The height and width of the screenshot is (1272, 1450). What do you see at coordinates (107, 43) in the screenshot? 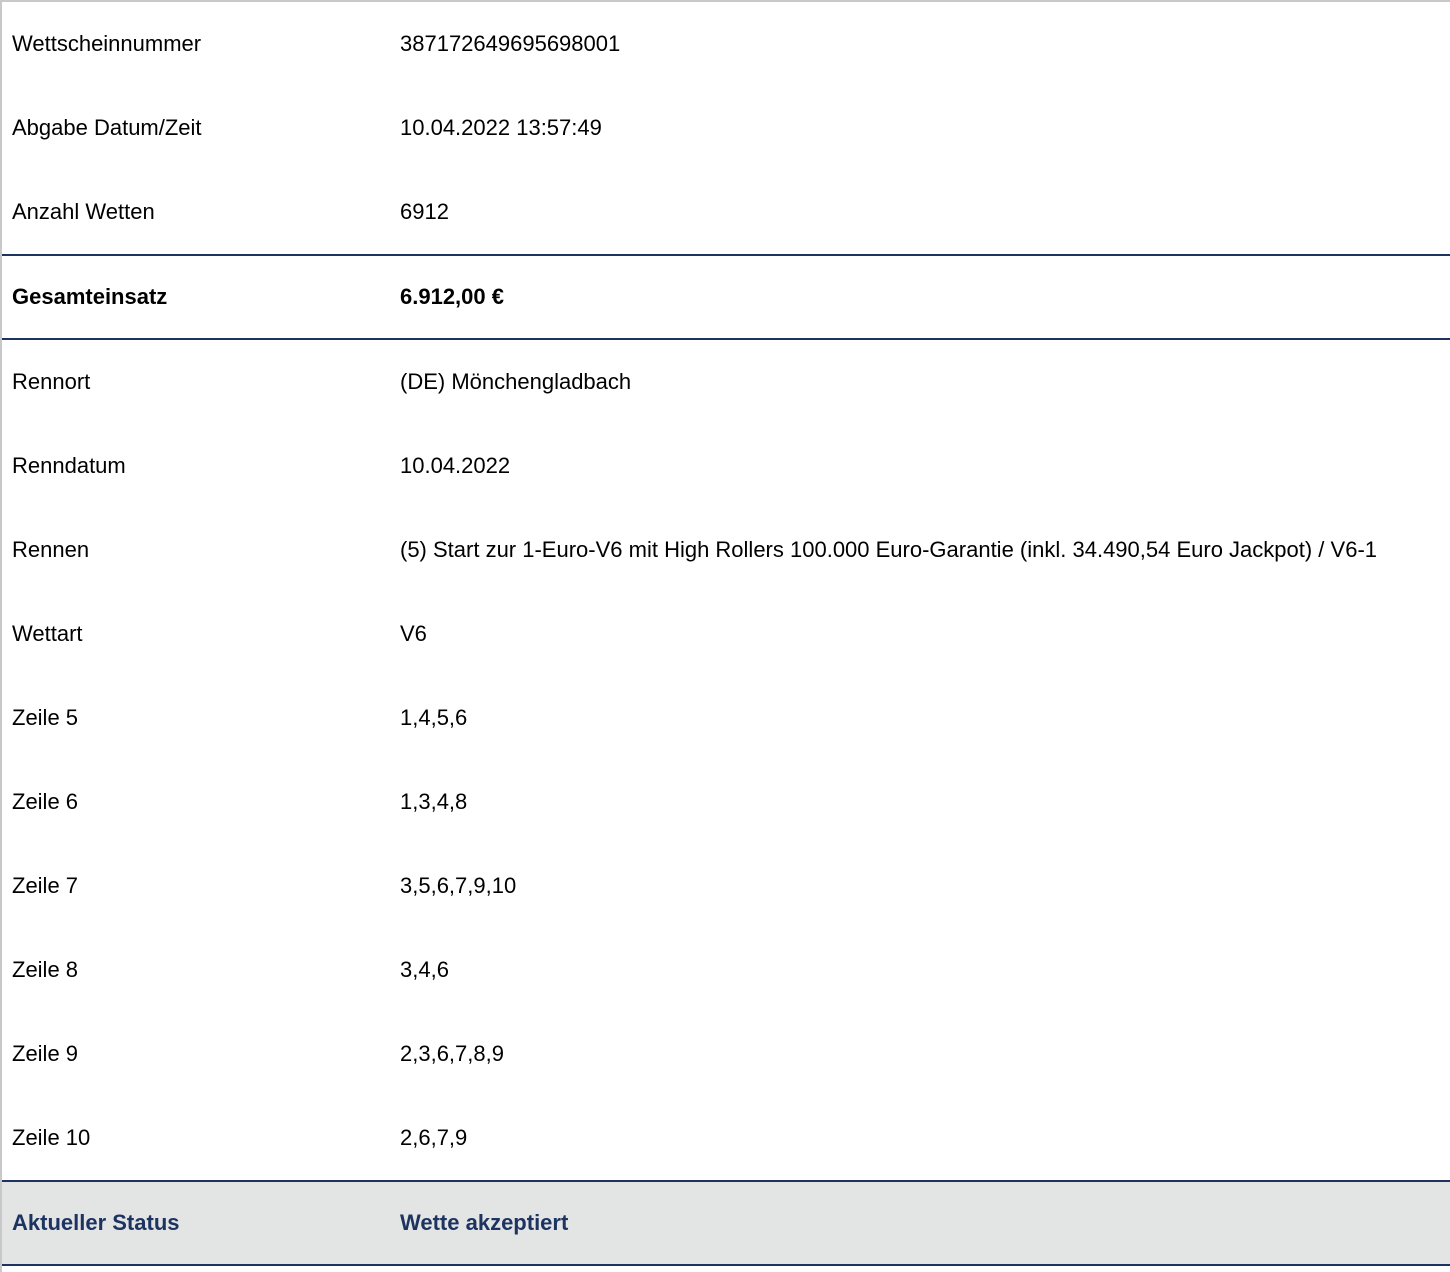
I see `ticket-number-label: Wettscheinnummer` at bounding box center [107, 43].